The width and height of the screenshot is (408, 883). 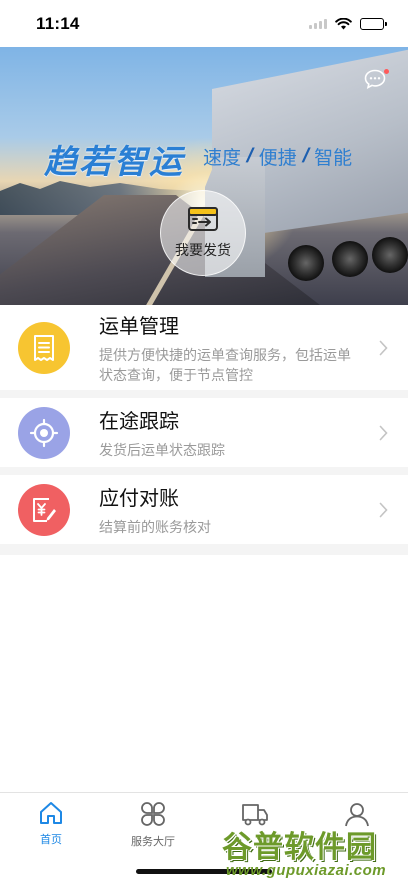 I want to click on watermark: 谷普软件园 www.gupuxiazai.com, so click(x=315, y=851).